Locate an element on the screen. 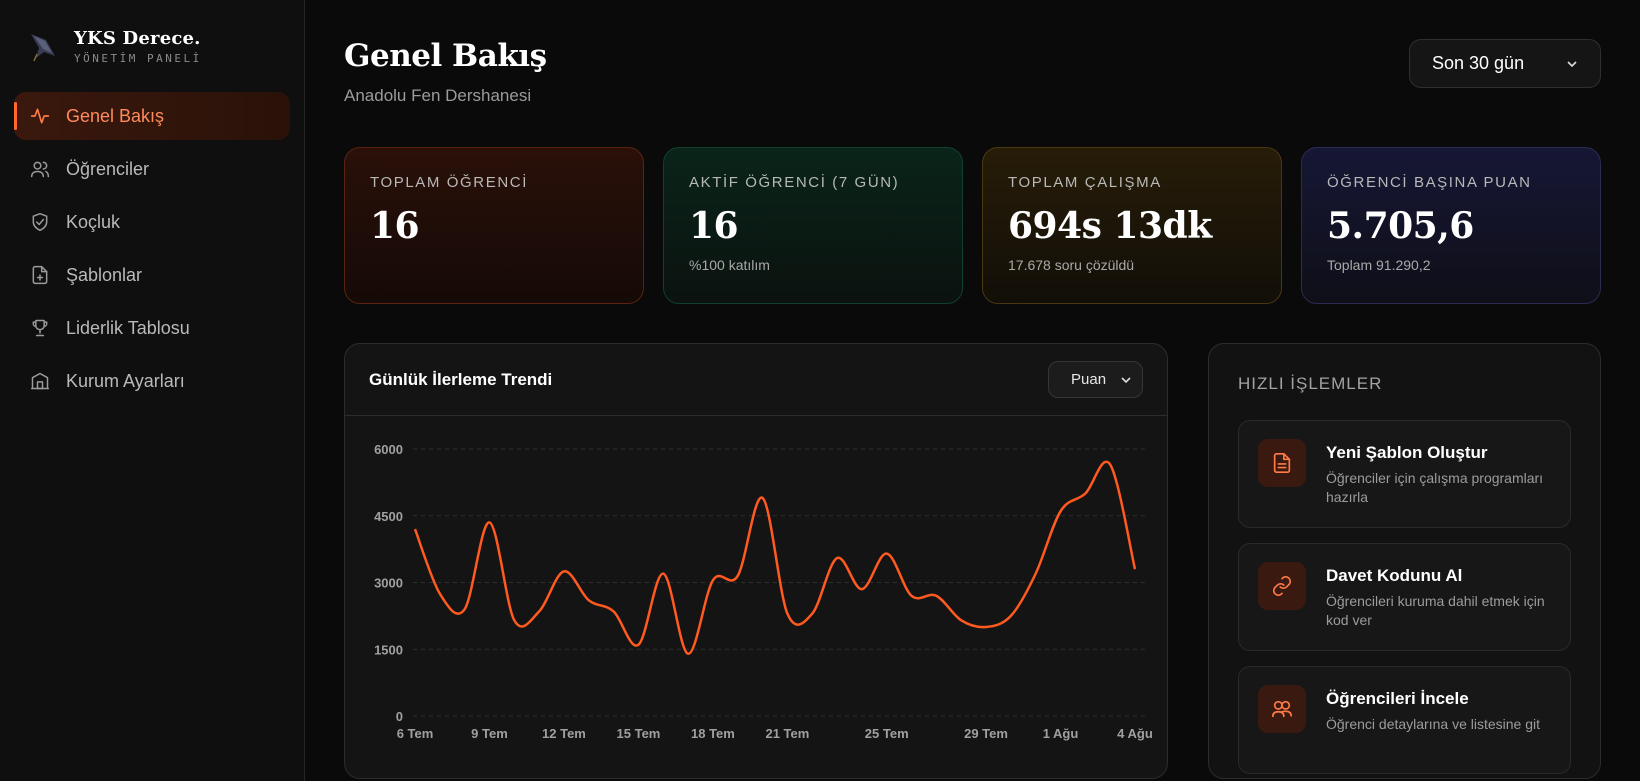  y-tick-label: 0 is located at coordinates (399, 716).